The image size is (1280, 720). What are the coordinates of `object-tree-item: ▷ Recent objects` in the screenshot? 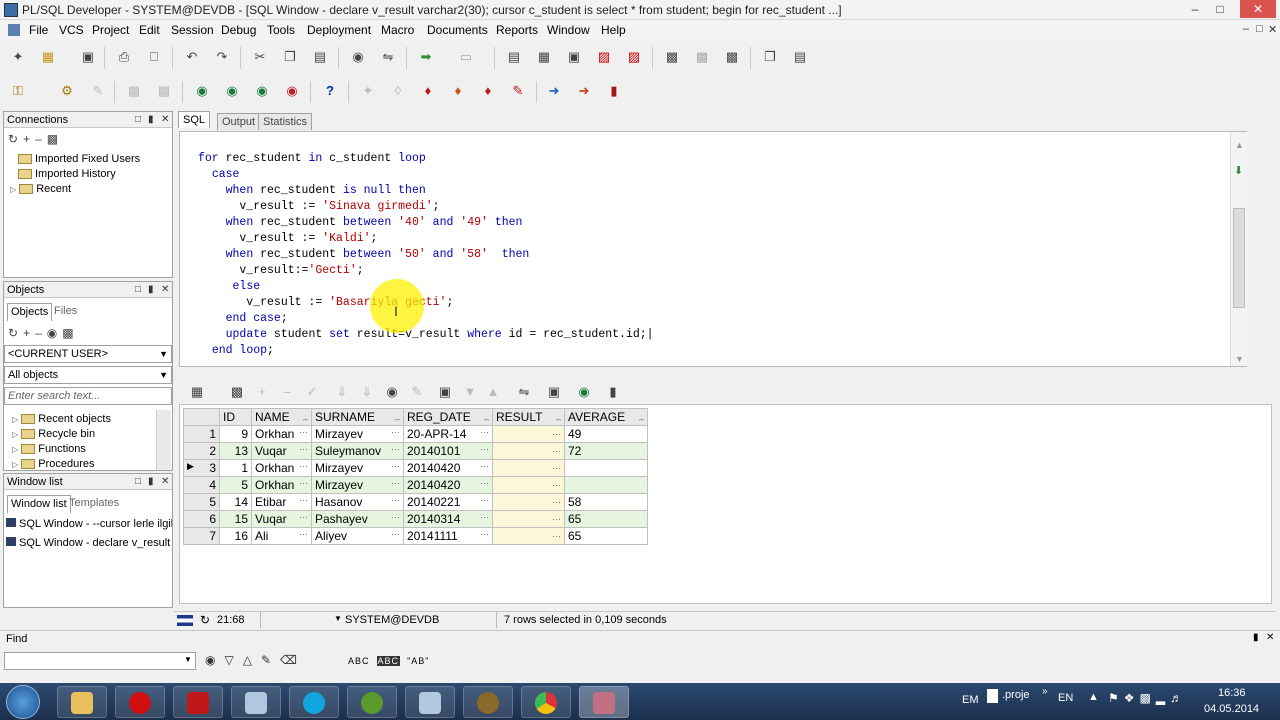 It's located at (61, 419).